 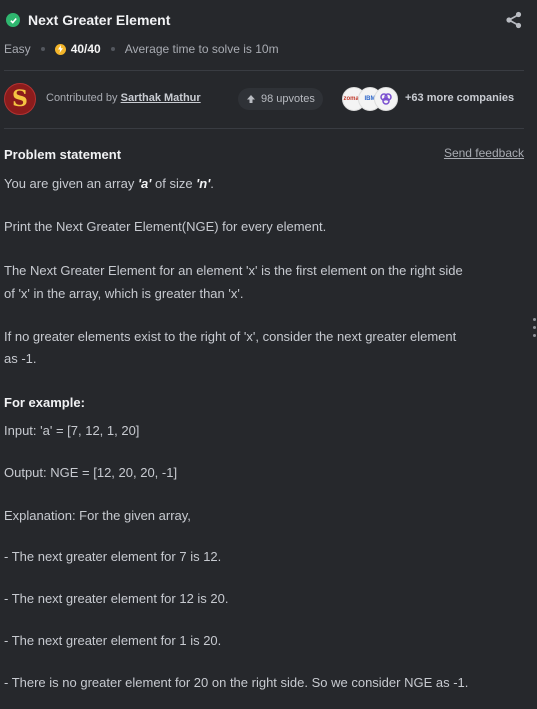 I want to click on explanation-step: - The next greater element for 1 is 20., so click(x=113, y=640).